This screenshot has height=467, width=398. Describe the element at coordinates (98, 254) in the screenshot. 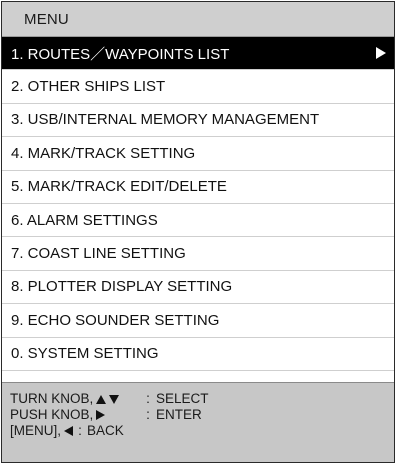

I see `menu-item-label: 7. COAST LINE SETTING` at that location.